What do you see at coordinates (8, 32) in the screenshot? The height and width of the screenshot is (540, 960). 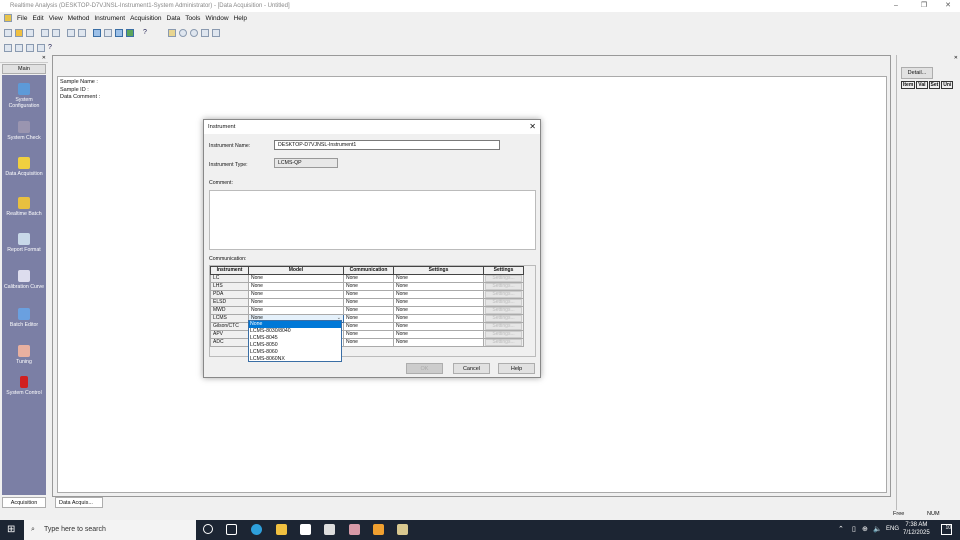 I see `new-icon` at bounding box center [8, 32].